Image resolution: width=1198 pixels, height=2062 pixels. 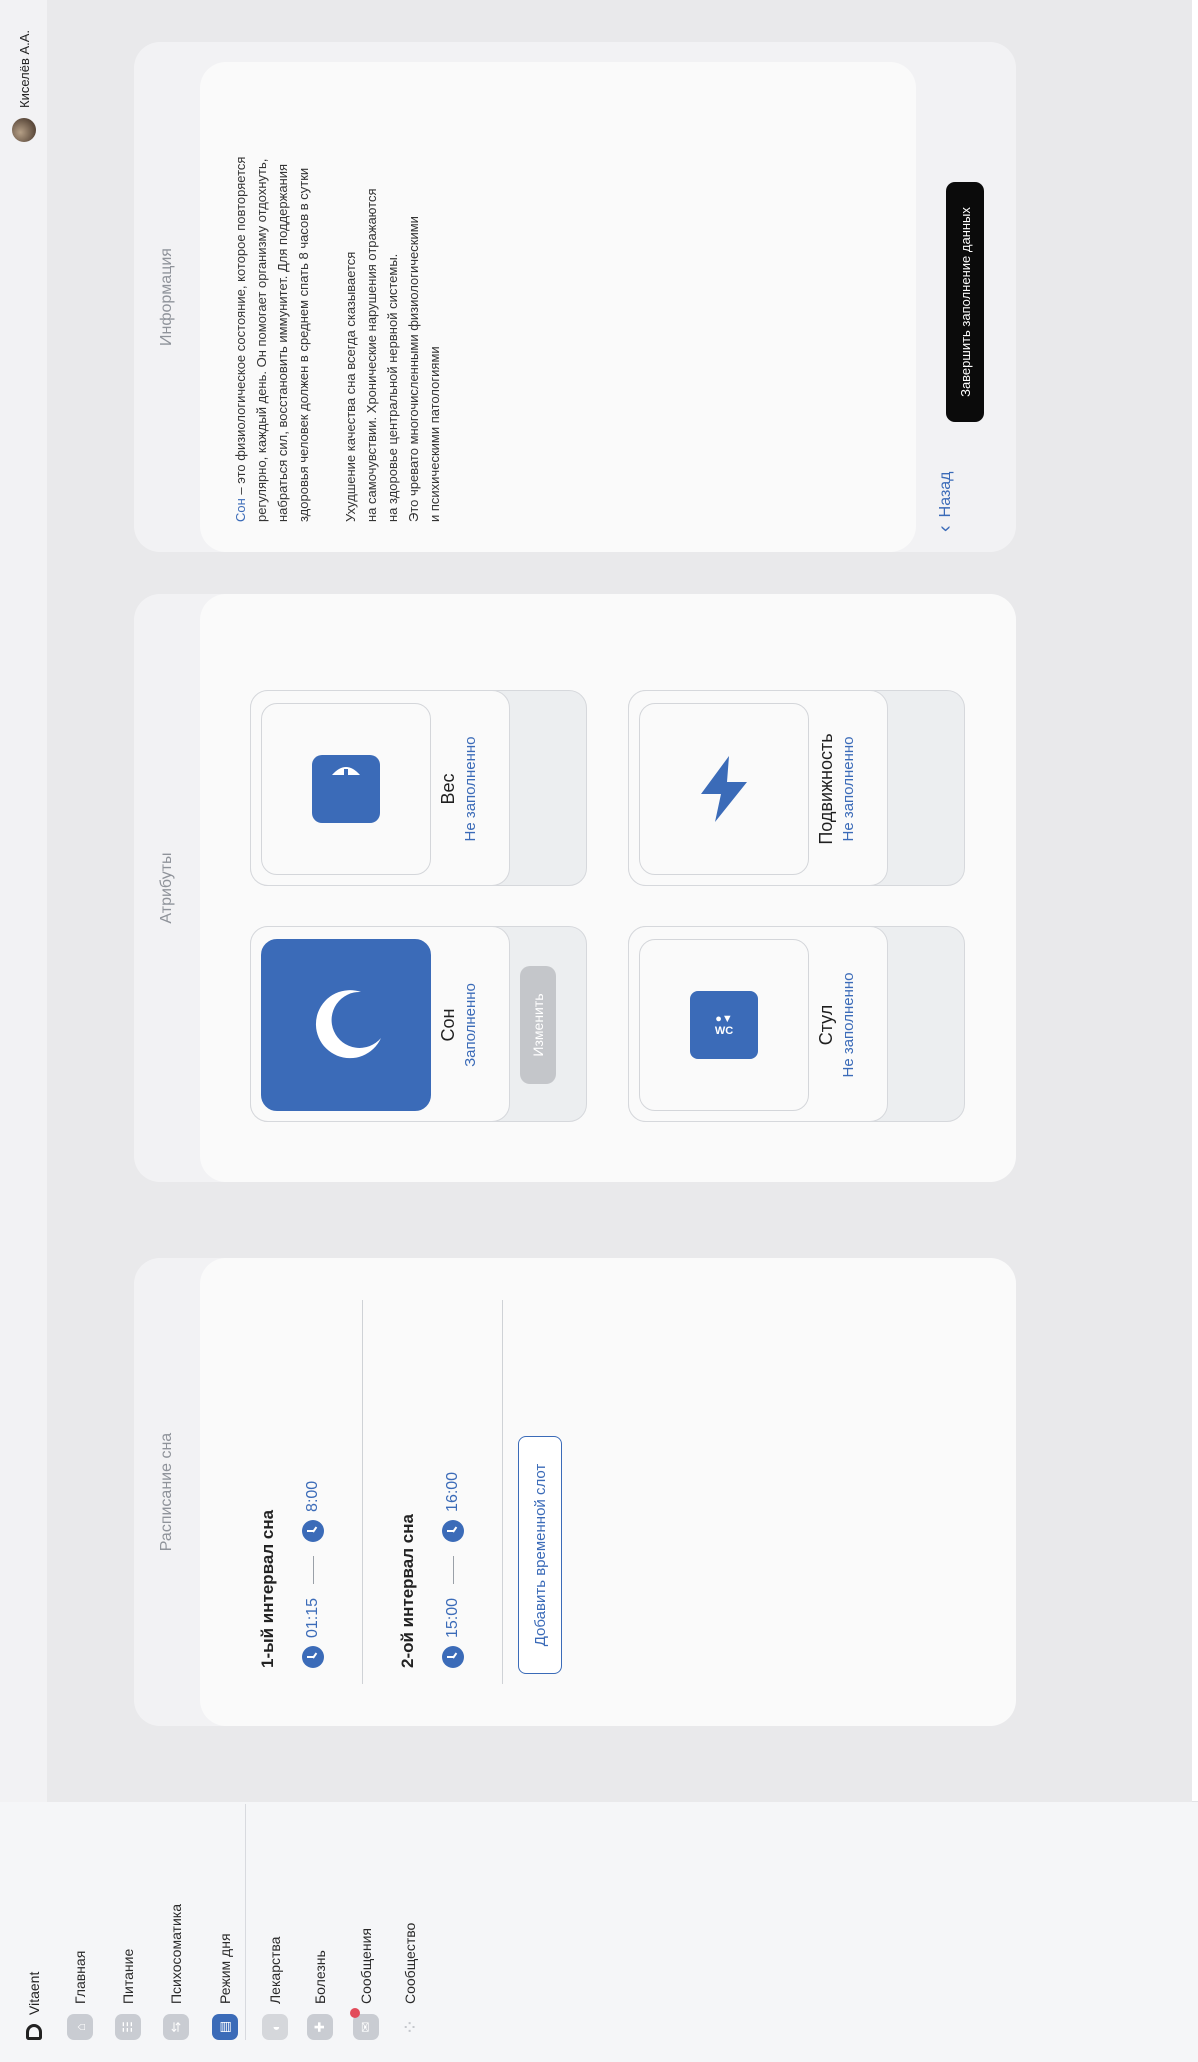 I want to click on info-line: на здоровье центральной нервной системы., so click(x=392, y=387).